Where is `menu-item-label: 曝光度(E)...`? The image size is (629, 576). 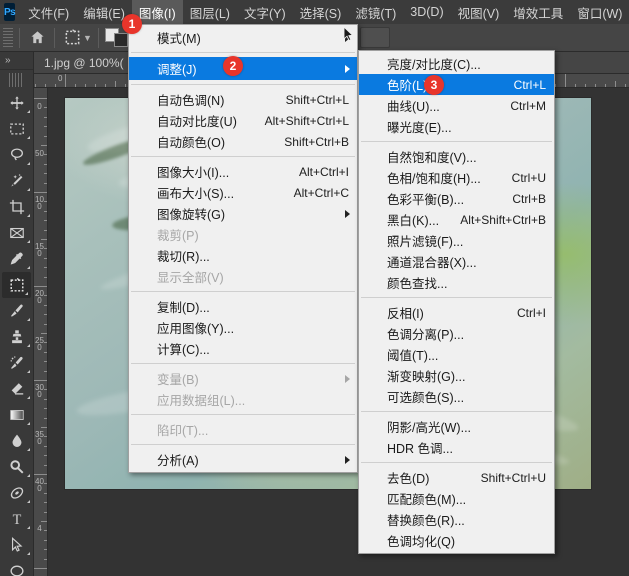
menu-item-label: 曝光度(E)... is located at coordinates (419, 128).